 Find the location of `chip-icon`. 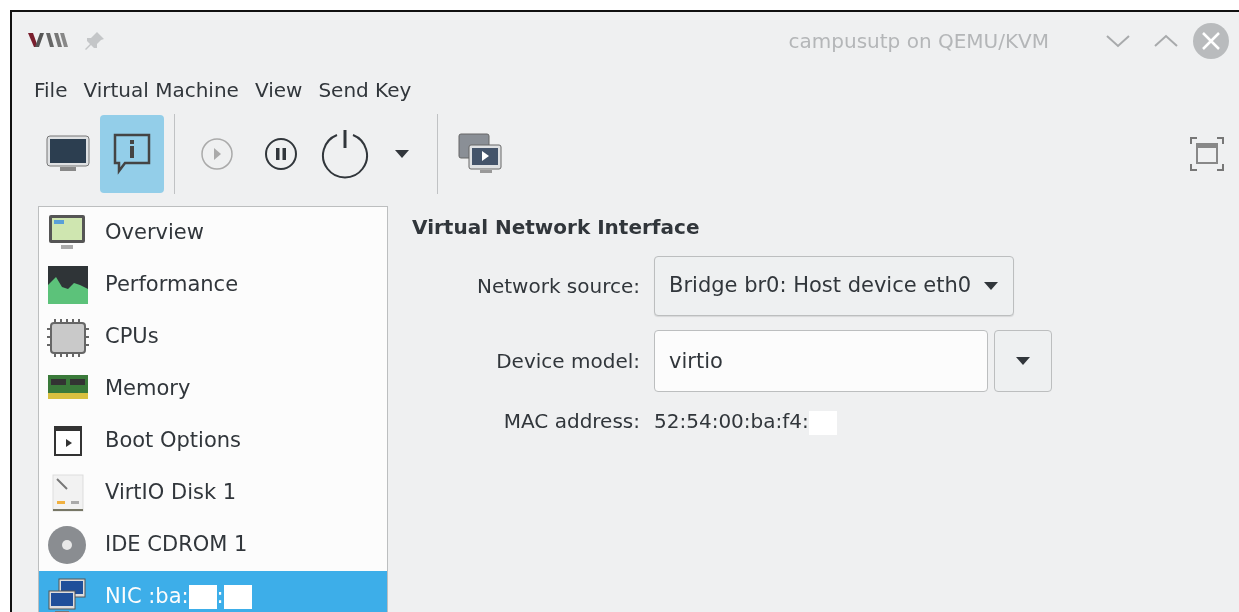

chip-icon is located at coordinates (68, 337).